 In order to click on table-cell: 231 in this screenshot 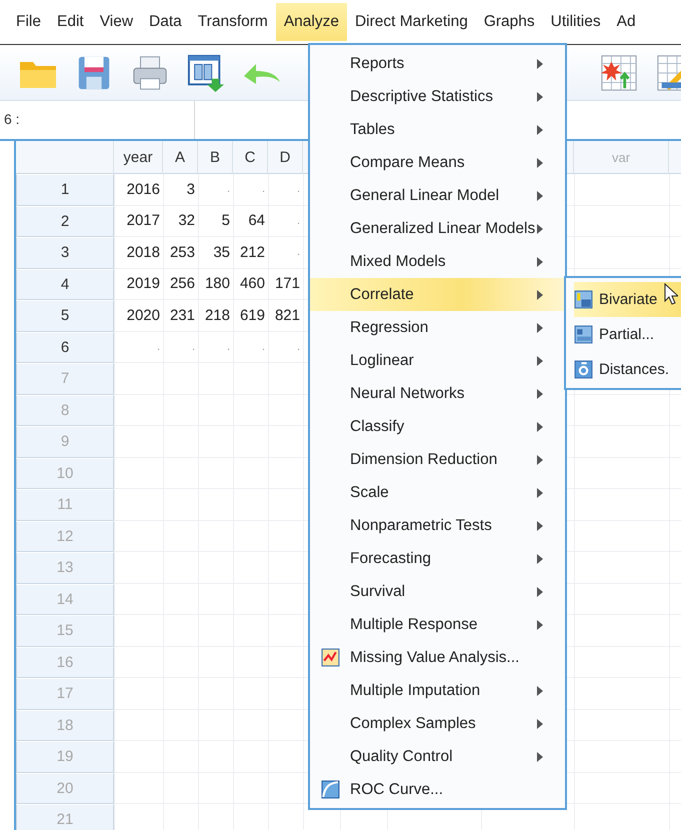, I will do `click(180, 316)`.